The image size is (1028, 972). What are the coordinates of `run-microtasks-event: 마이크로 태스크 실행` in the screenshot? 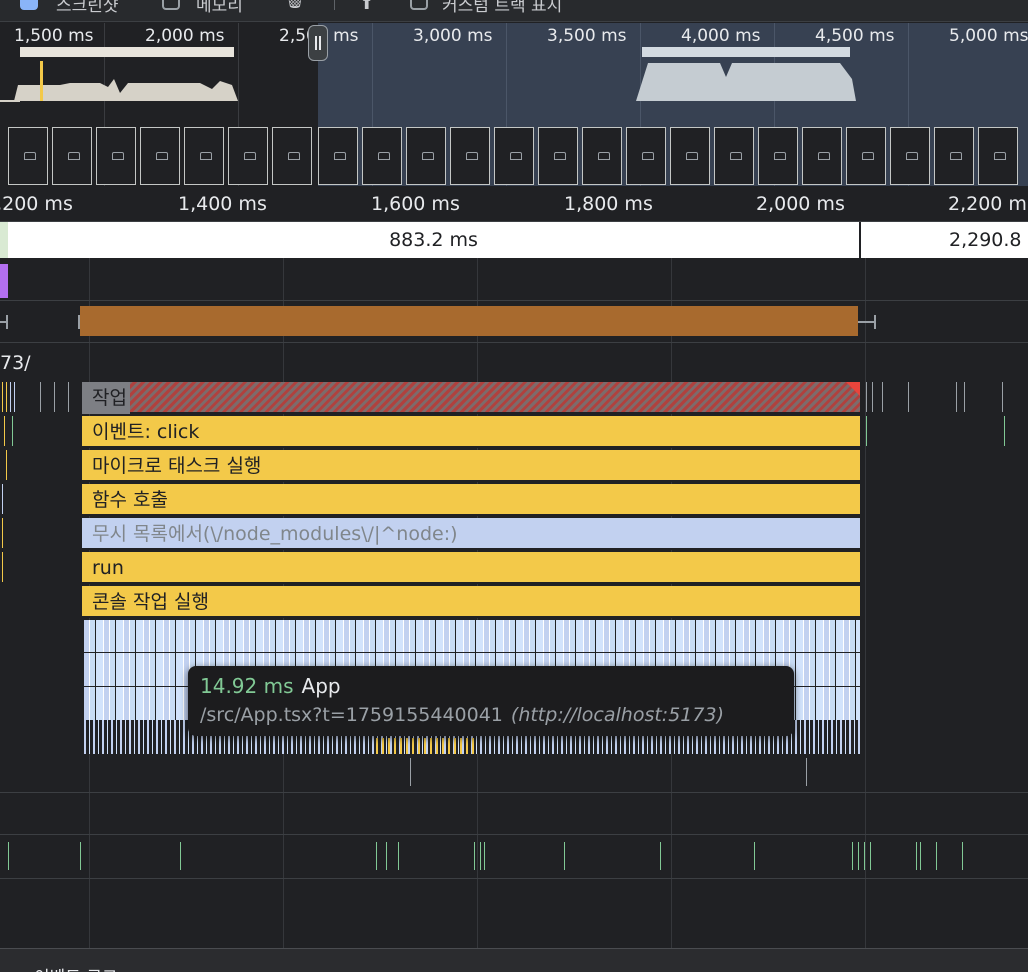 It's located at (471, 466).